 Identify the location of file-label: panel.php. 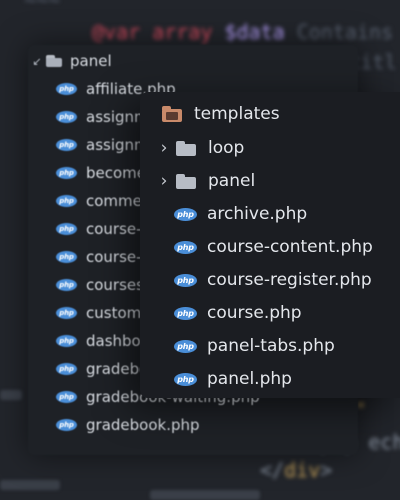
(249, 379).